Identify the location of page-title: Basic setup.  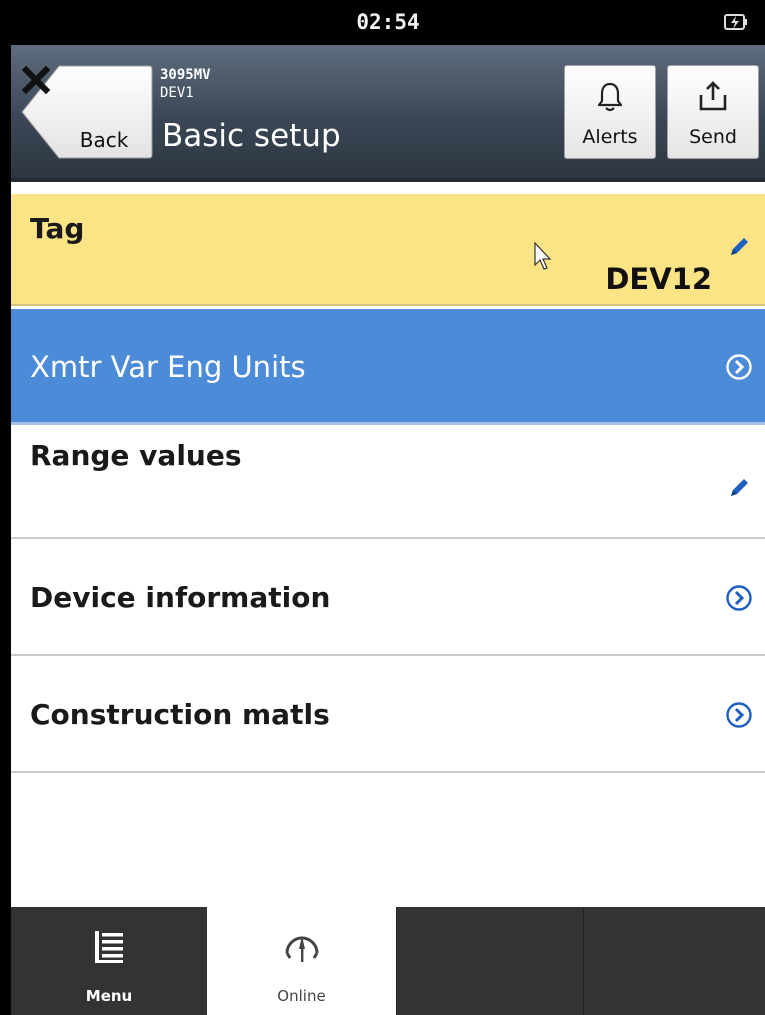
(251, 136).